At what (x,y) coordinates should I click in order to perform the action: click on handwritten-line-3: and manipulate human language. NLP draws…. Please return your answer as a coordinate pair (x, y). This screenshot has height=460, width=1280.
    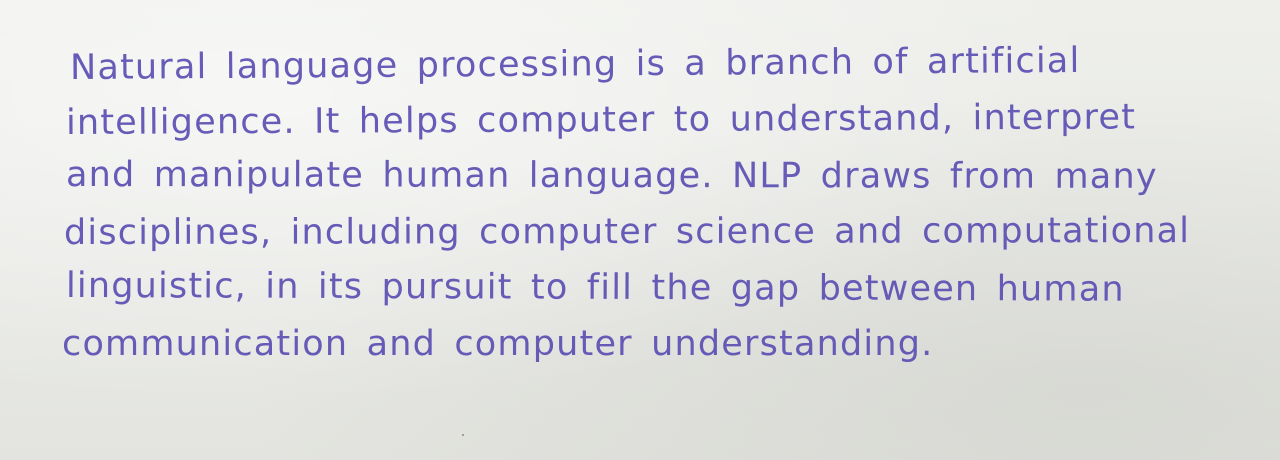
    Looking at the image, I should click on (611, 175).